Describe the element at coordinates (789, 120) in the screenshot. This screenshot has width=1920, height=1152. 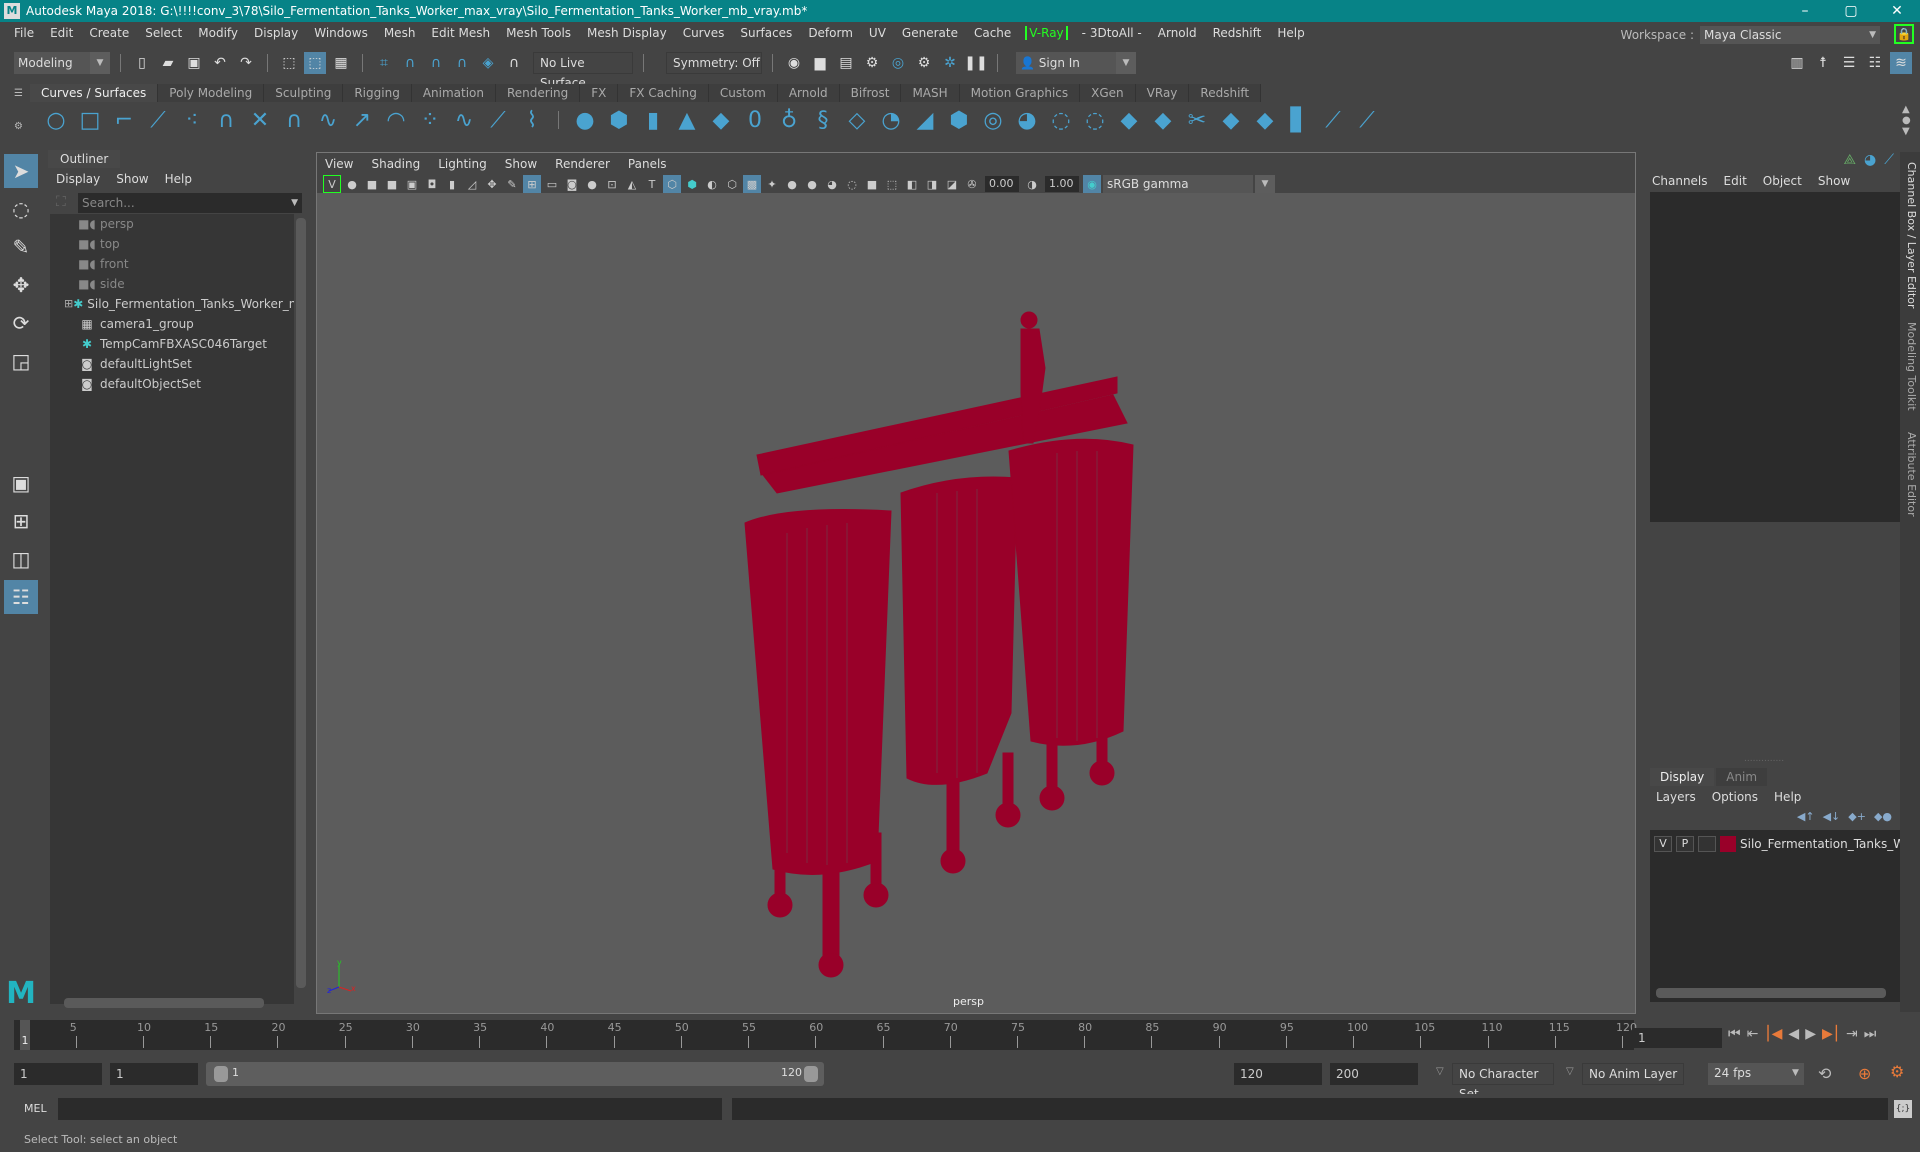
I see `revolve-icon: ♁` at that location.